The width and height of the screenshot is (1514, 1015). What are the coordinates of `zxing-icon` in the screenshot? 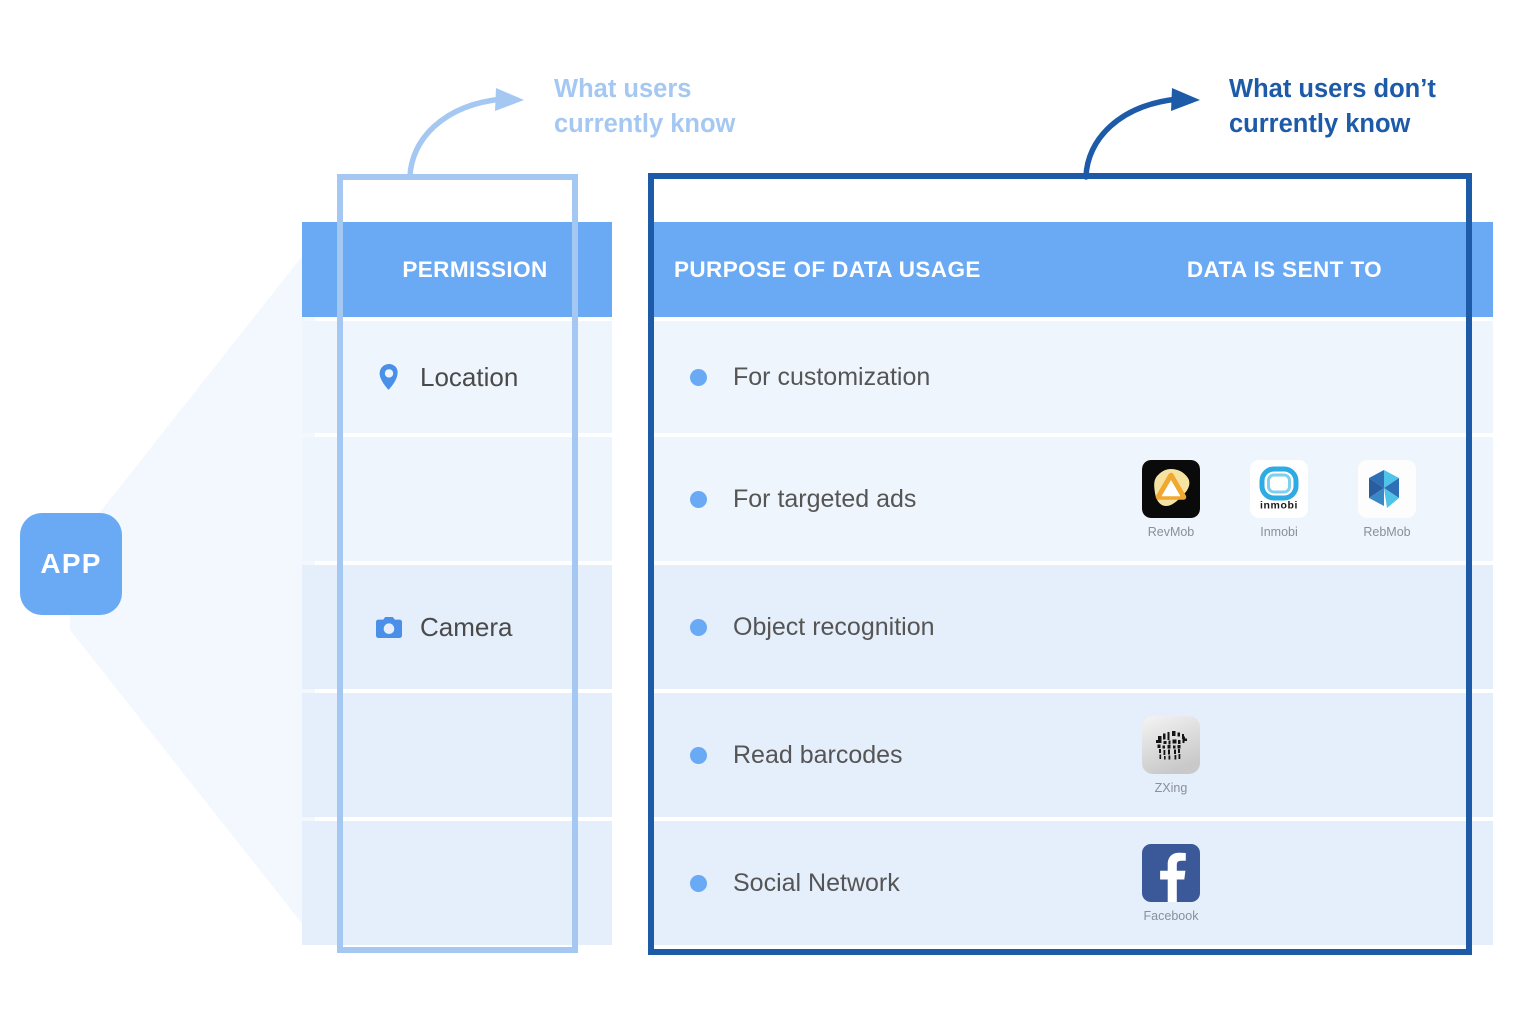 It's located at (1171, 744).